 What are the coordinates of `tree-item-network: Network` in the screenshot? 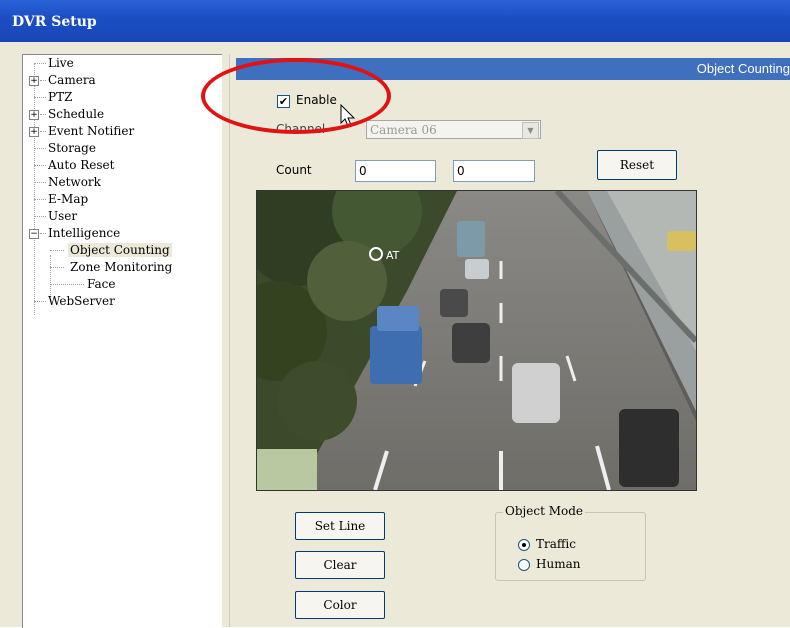 It's located at (74, 182).